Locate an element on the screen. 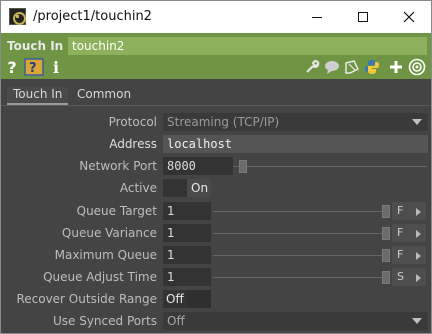 The width and height of the screenshot is (432, 334). info-icon: i is located at coordinates (56, 67).